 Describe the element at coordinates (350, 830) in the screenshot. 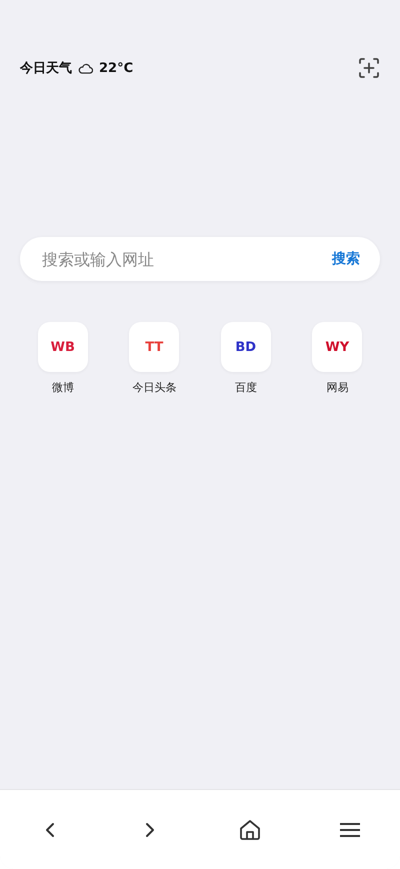

I see `menu-icon` at that location.